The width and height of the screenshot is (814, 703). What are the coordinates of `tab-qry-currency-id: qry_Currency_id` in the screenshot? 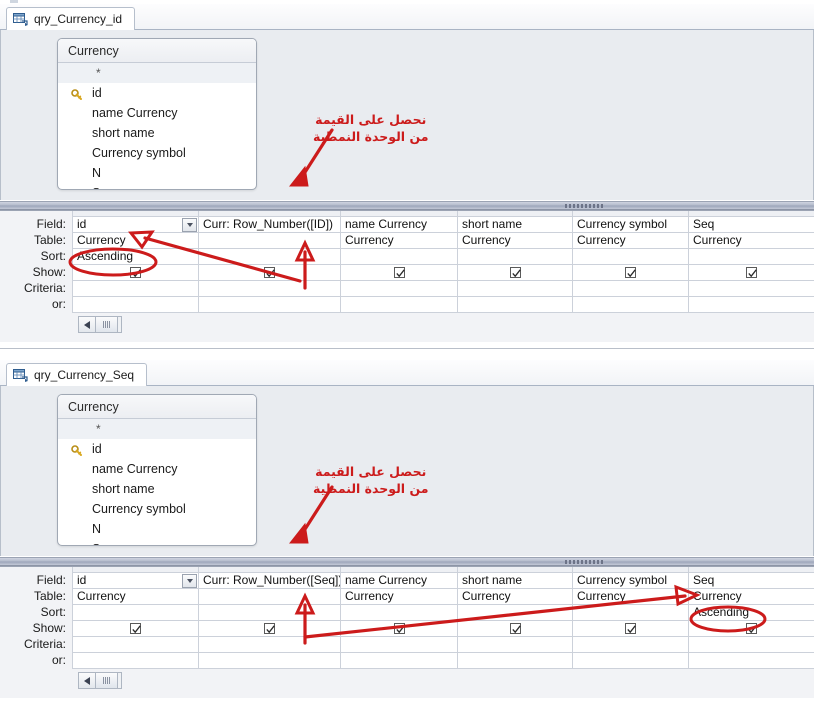 It's located at (71, 18).